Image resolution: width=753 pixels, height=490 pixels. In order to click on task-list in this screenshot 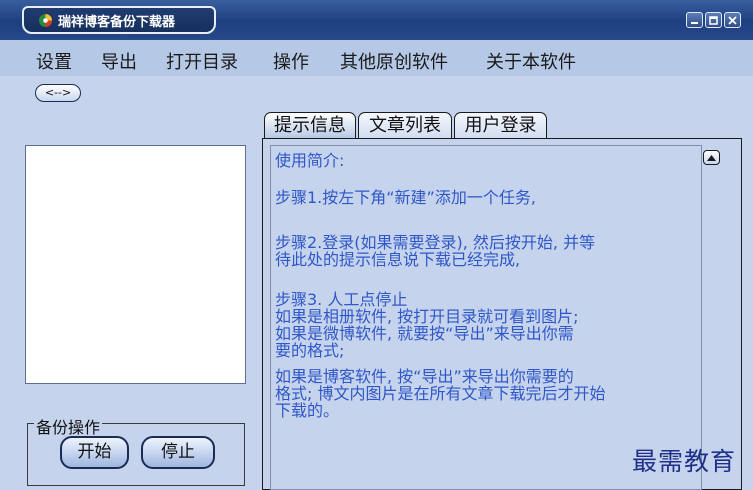, I will do `click(135, 264)`.